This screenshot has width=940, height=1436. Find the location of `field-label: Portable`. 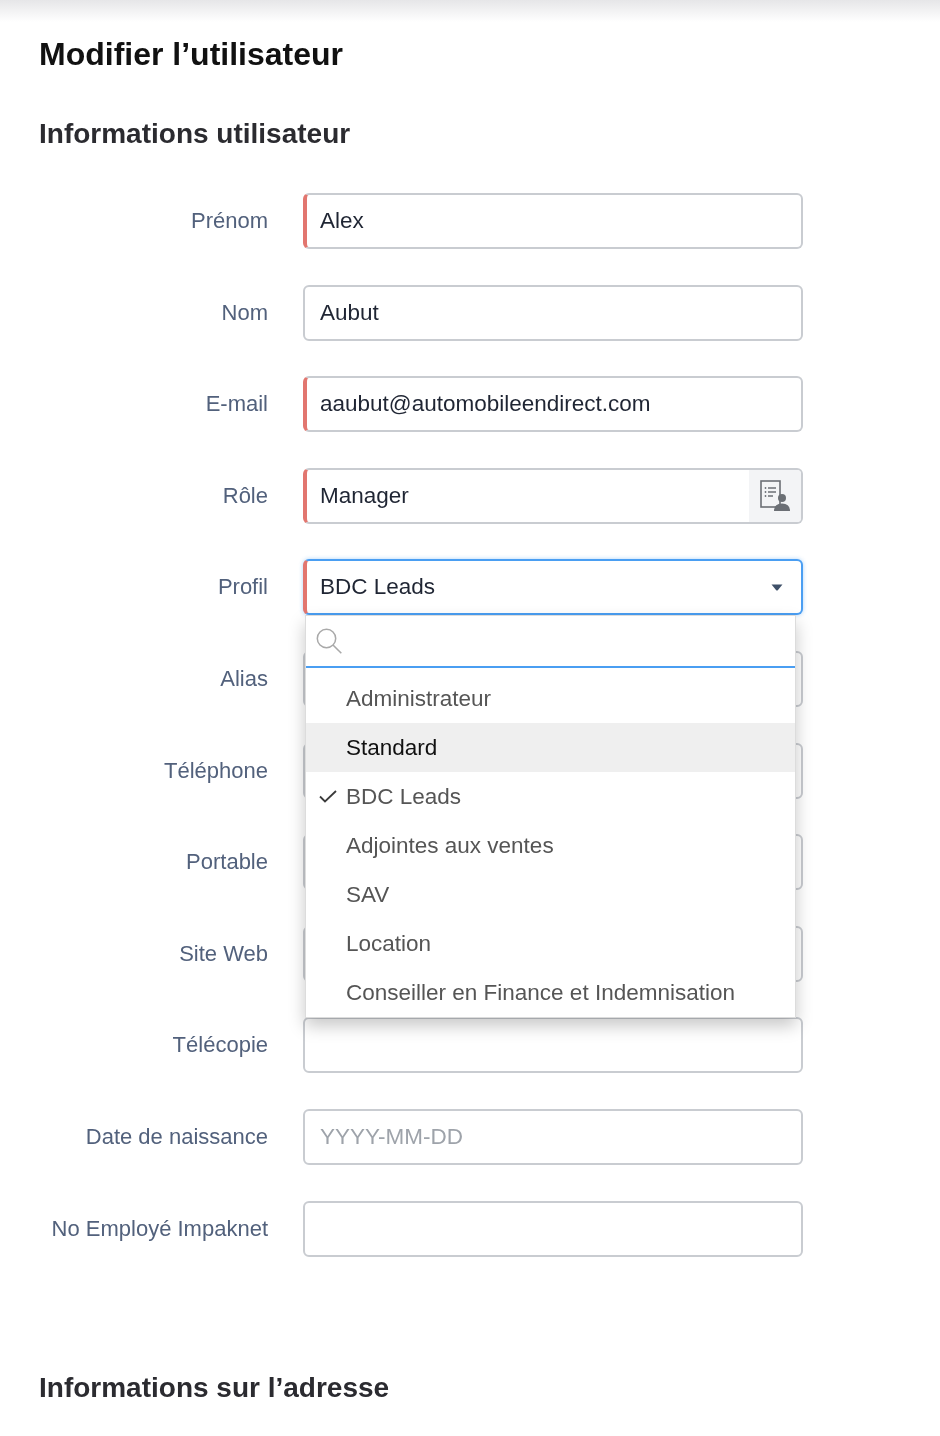

field-label: Portable is located at coordinates (226, 862).